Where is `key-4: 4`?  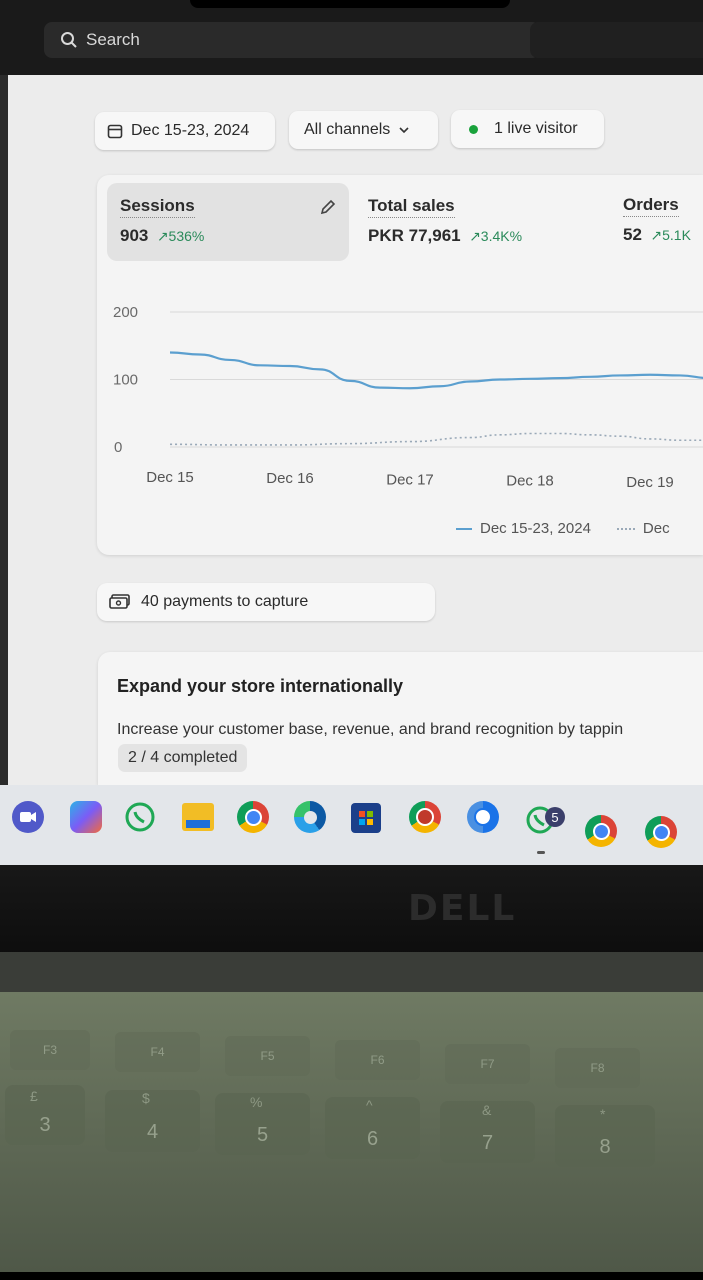
key-4: 4 is located at coordinates (152, 1121).